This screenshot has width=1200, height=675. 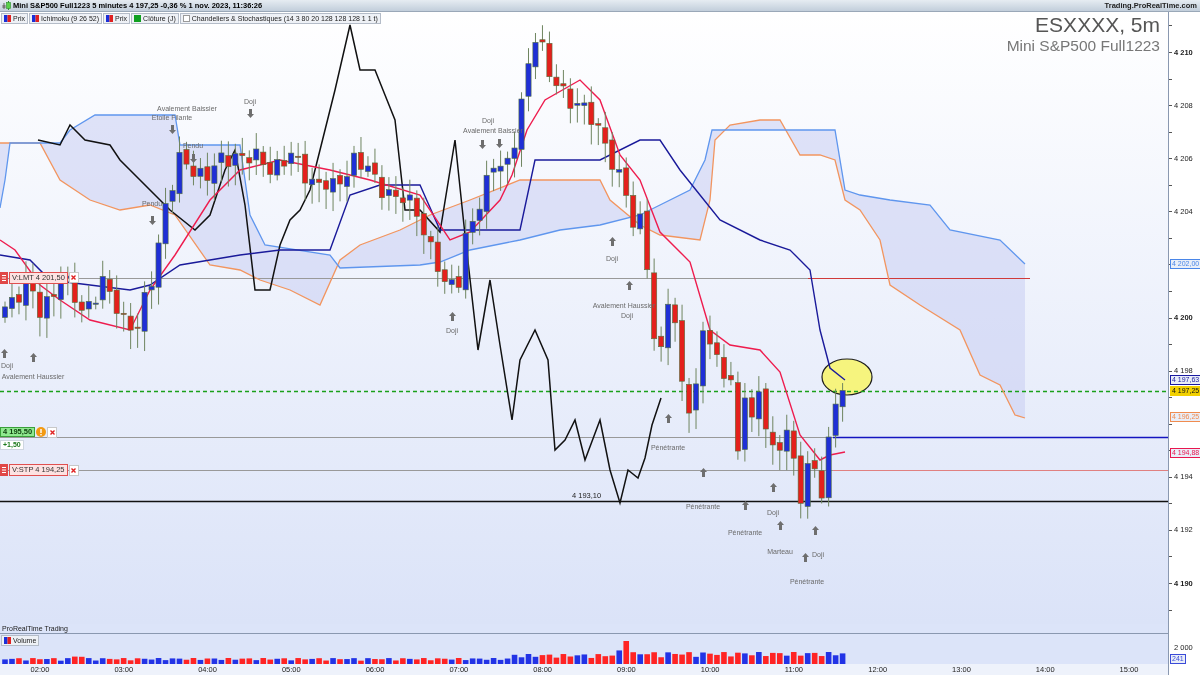 What do you see at coordinates (6, 5) in the screenshot?
I see `candlestick-icon` at bounding box center [6, 5].